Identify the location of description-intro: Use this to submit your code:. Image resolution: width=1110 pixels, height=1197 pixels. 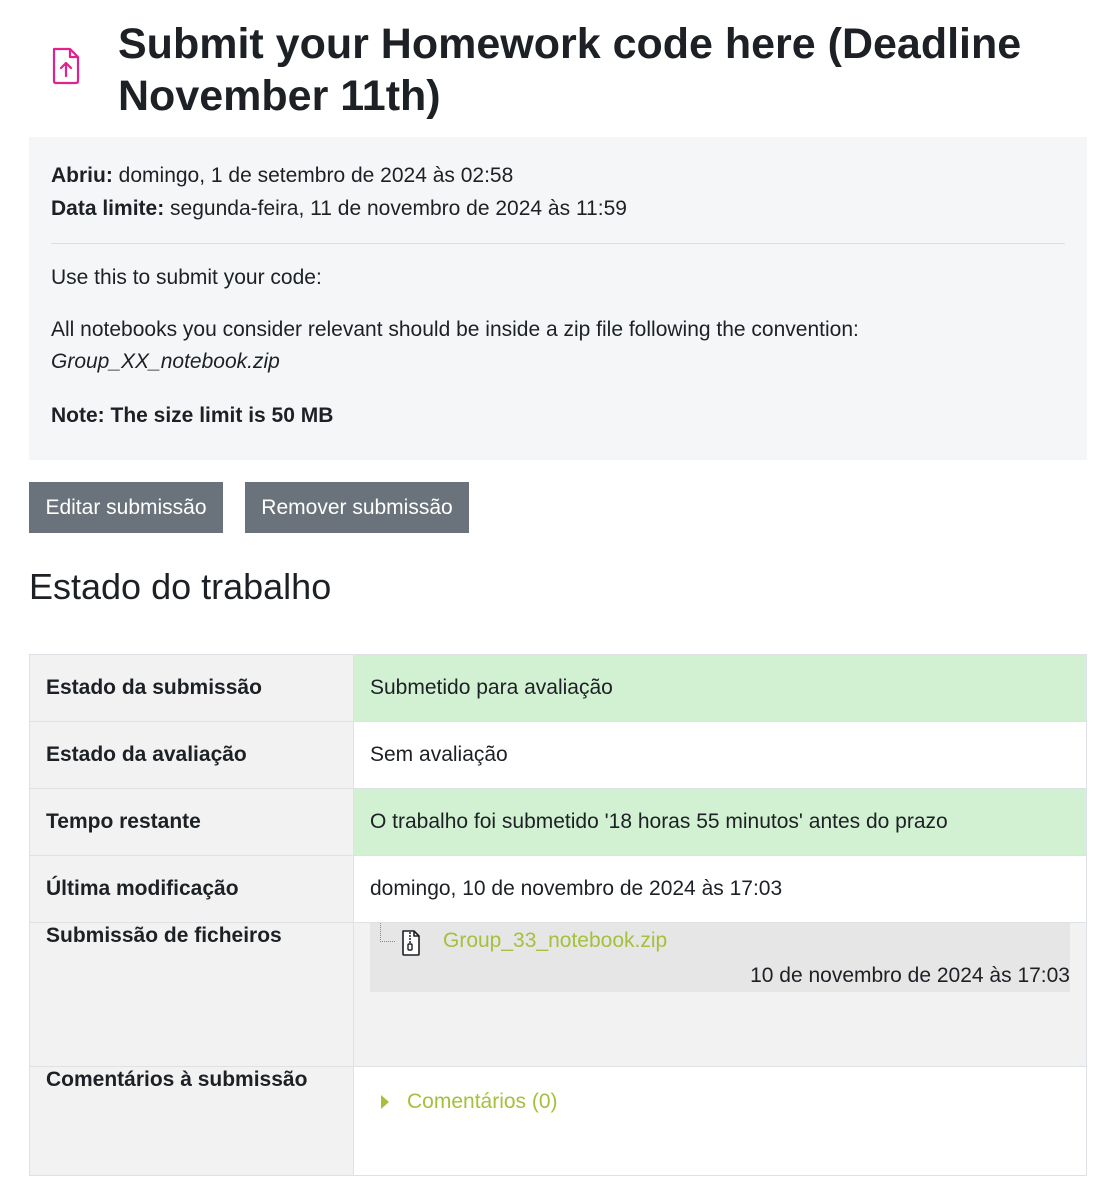
(186, 277).